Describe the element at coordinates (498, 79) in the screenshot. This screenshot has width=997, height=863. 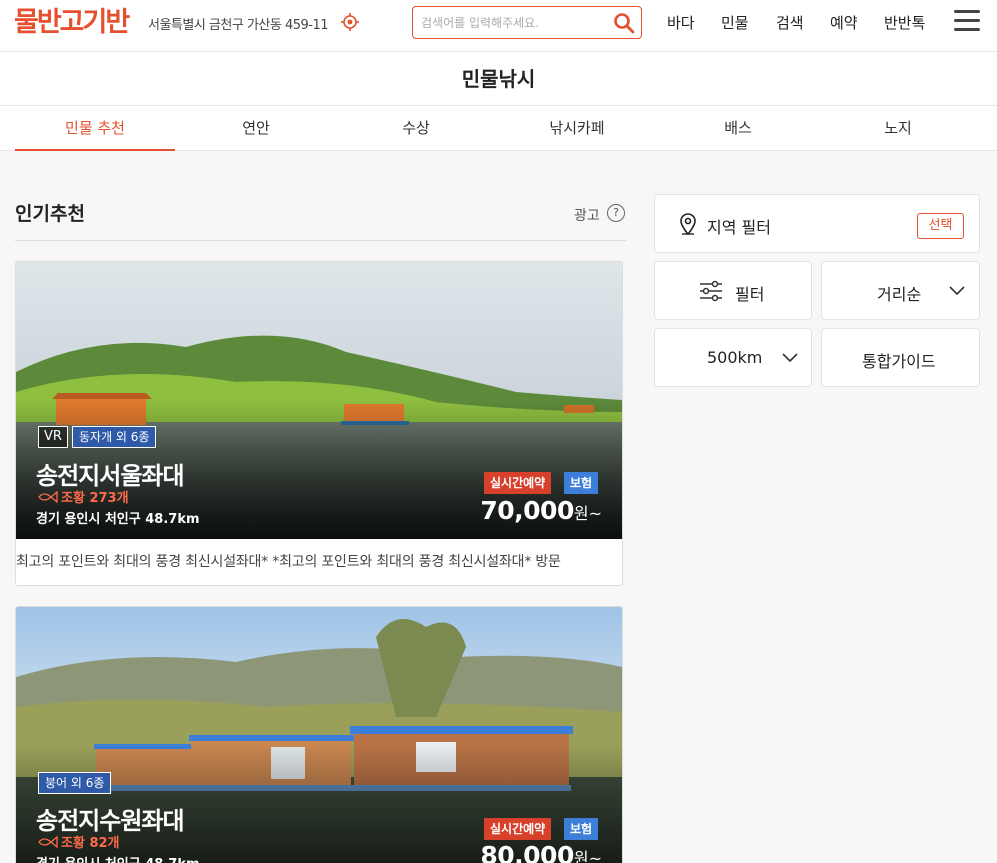
I see `page-title: 민물낚시` at that location.